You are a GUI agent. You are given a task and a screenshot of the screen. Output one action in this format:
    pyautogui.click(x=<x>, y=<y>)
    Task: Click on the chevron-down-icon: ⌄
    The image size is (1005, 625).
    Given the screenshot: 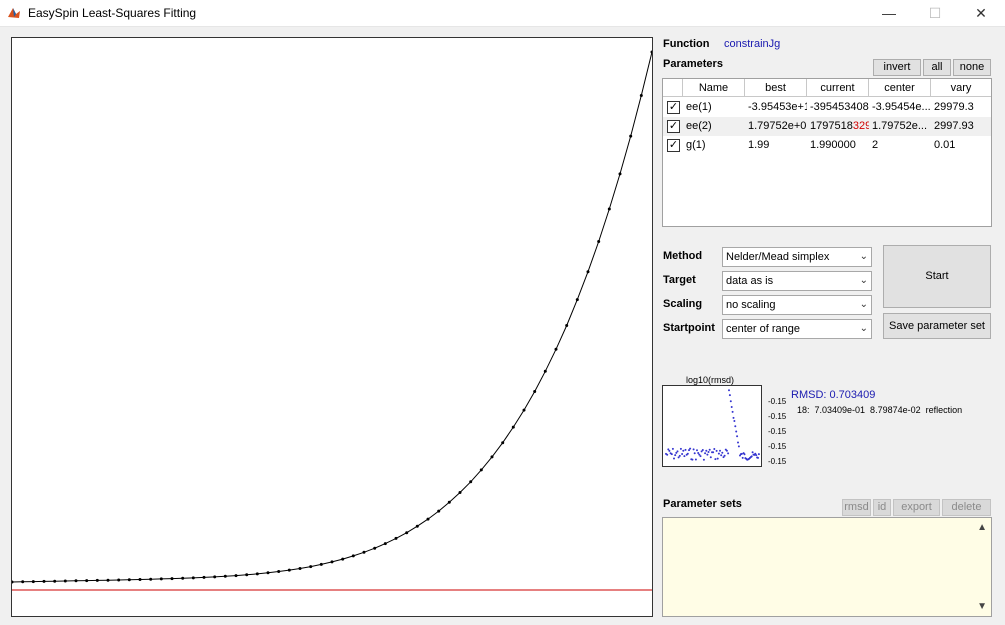 What is the action you would take?
    pyautogui.click(x=863, y=328)
    